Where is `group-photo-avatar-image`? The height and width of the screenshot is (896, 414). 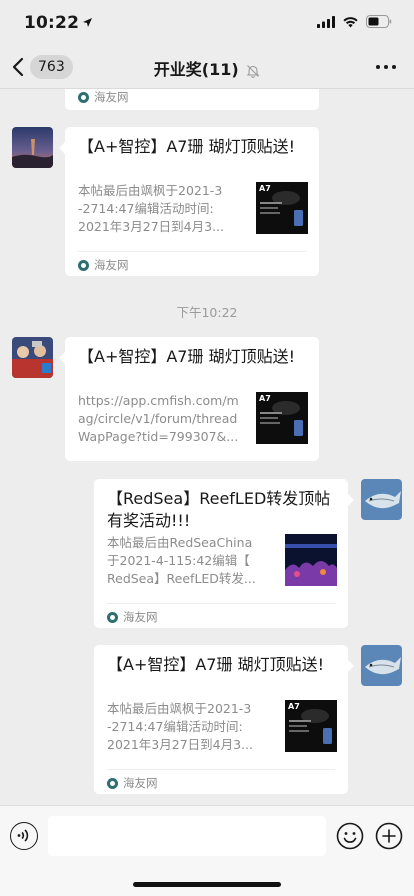
group-photo-avatar-image is located at coordinates (32, 357).